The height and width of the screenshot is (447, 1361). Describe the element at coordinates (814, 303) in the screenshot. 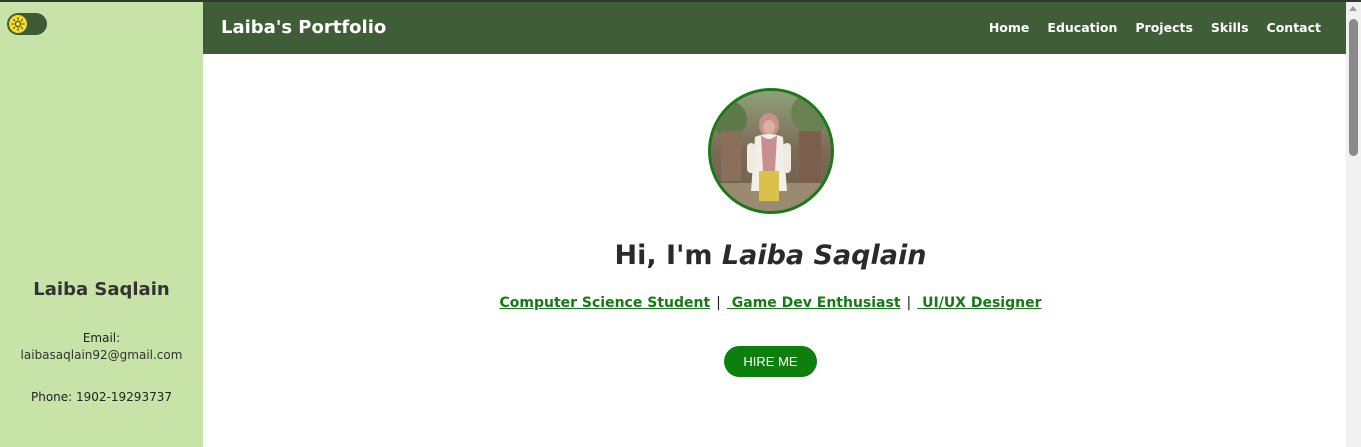

I see `role-link-game-dev: Game Dev Enthusiast` at that location.